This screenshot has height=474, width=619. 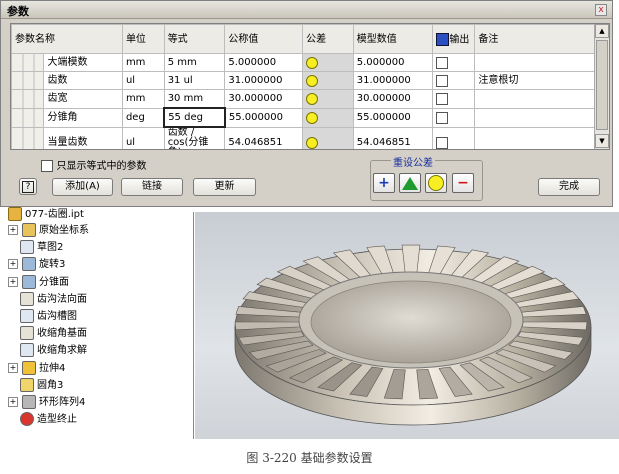 I want to click on scroll-thumb, so click(x=602, y=85).